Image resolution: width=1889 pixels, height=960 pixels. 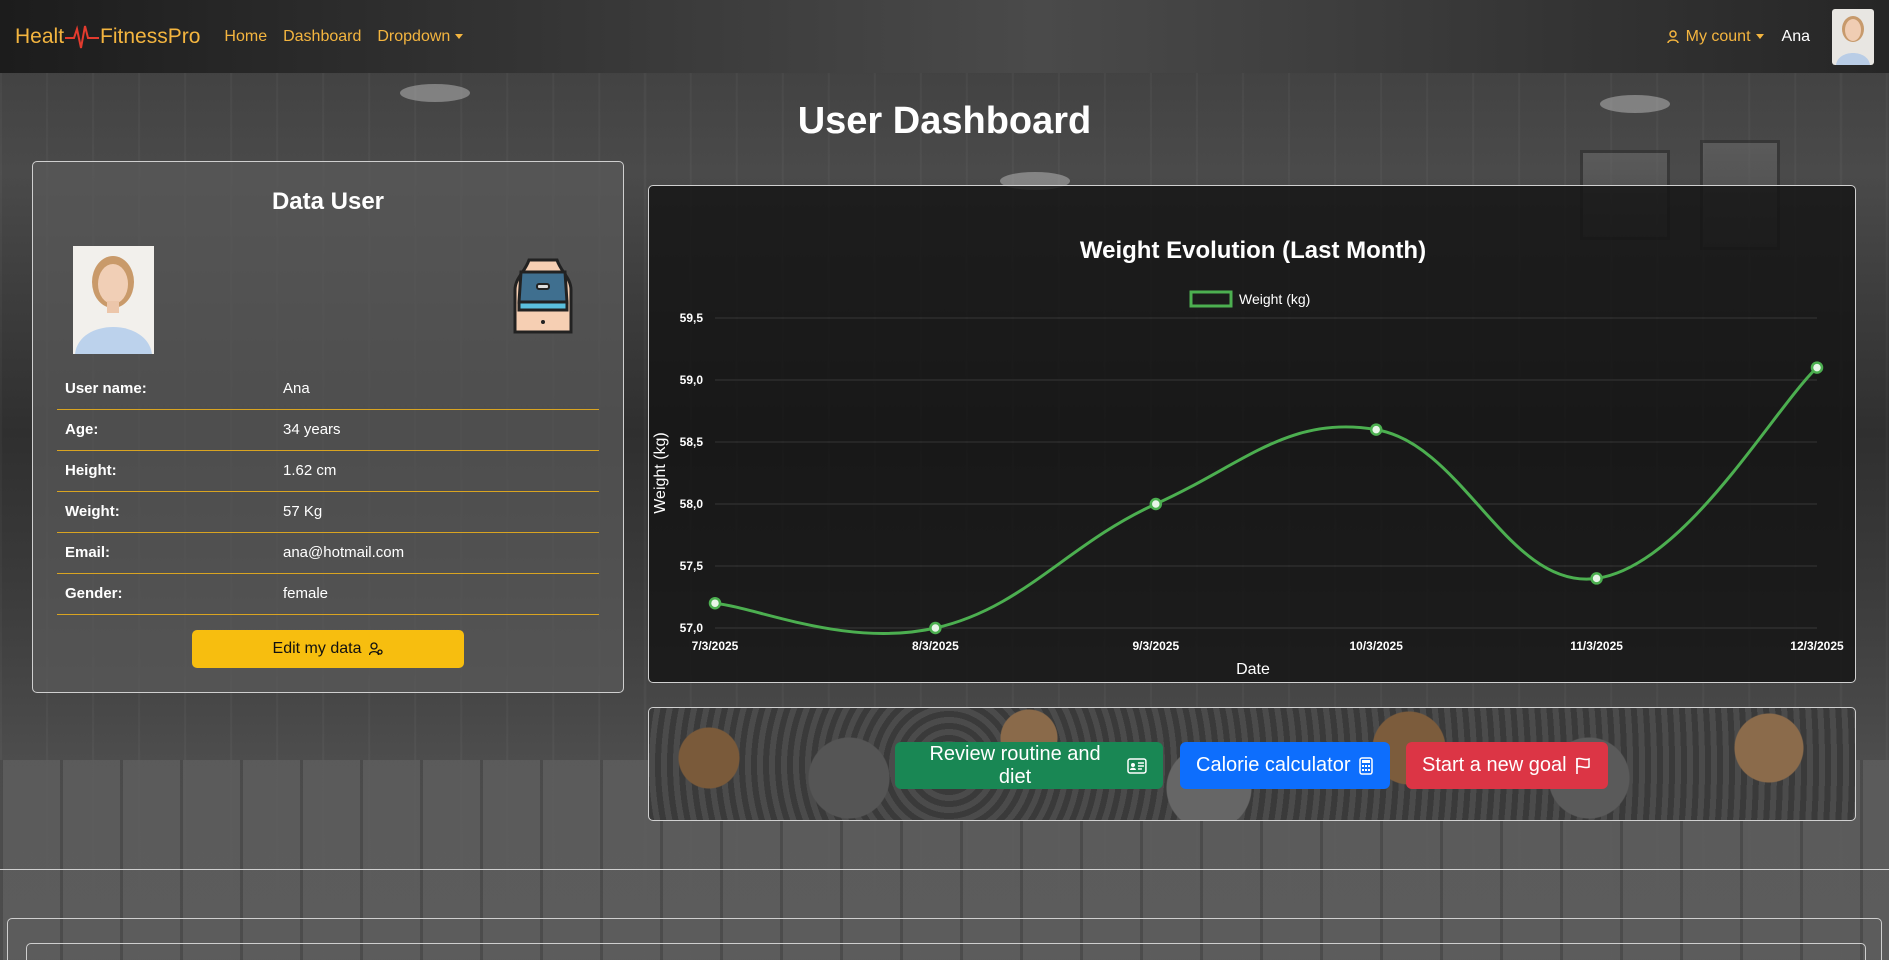 What do you see at coordinates (1582, 765) in the screenshot?
I see `flag-icon` at bounding box center [1582, 765].